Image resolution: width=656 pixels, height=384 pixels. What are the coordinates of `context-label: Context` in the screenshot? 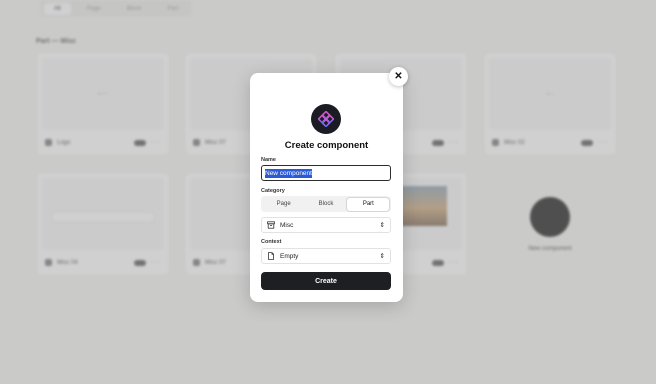 It's located at (271, 242).